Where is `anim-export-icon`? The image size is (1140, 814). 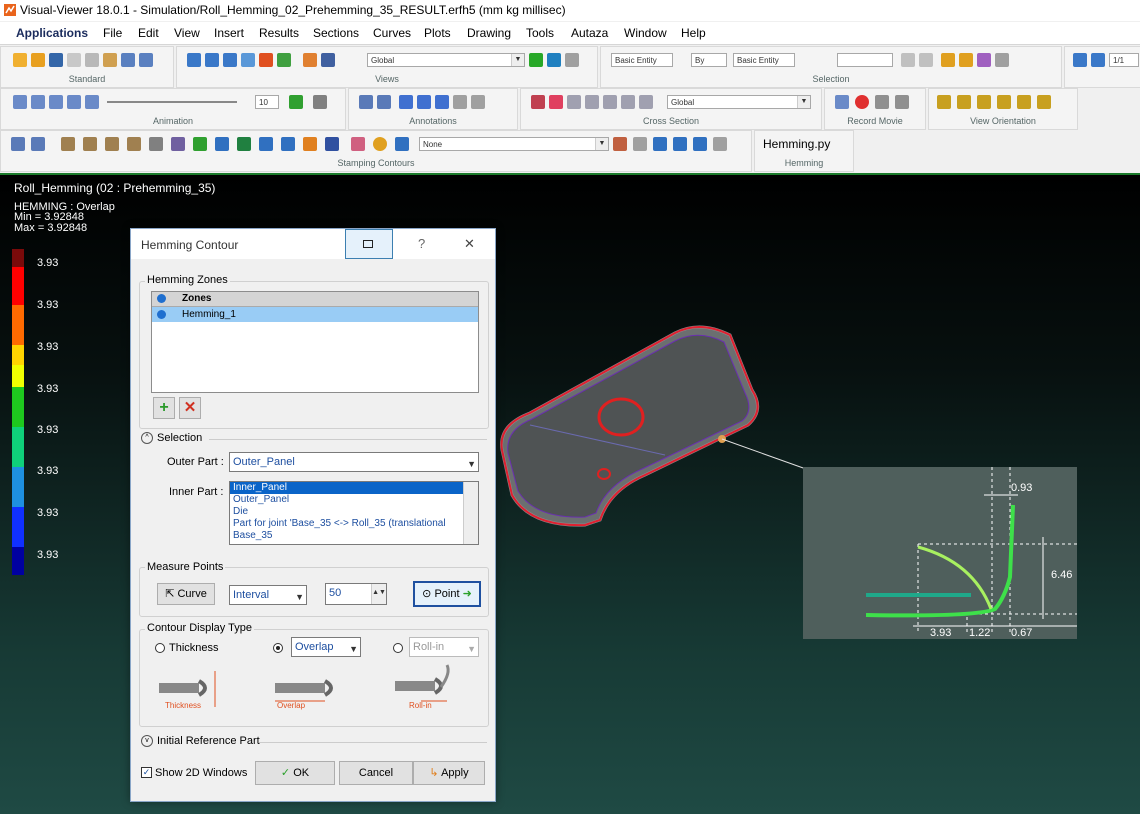
anim-export-icon is located at coordinates (320, 102).